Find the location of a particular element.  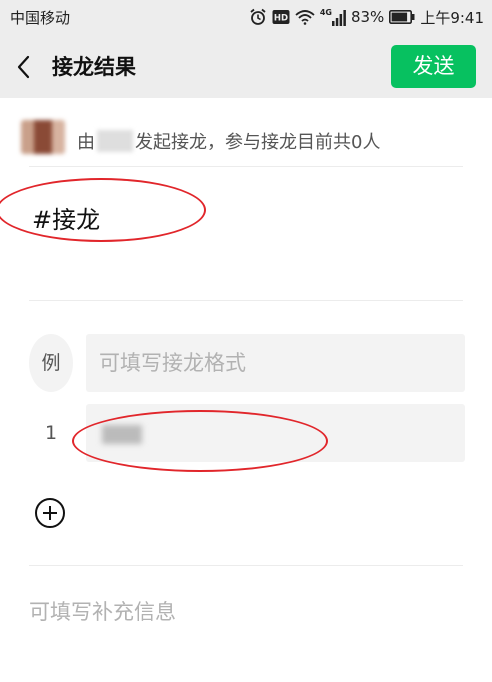

plus-circle-icon is located at coordinates (50, 513).